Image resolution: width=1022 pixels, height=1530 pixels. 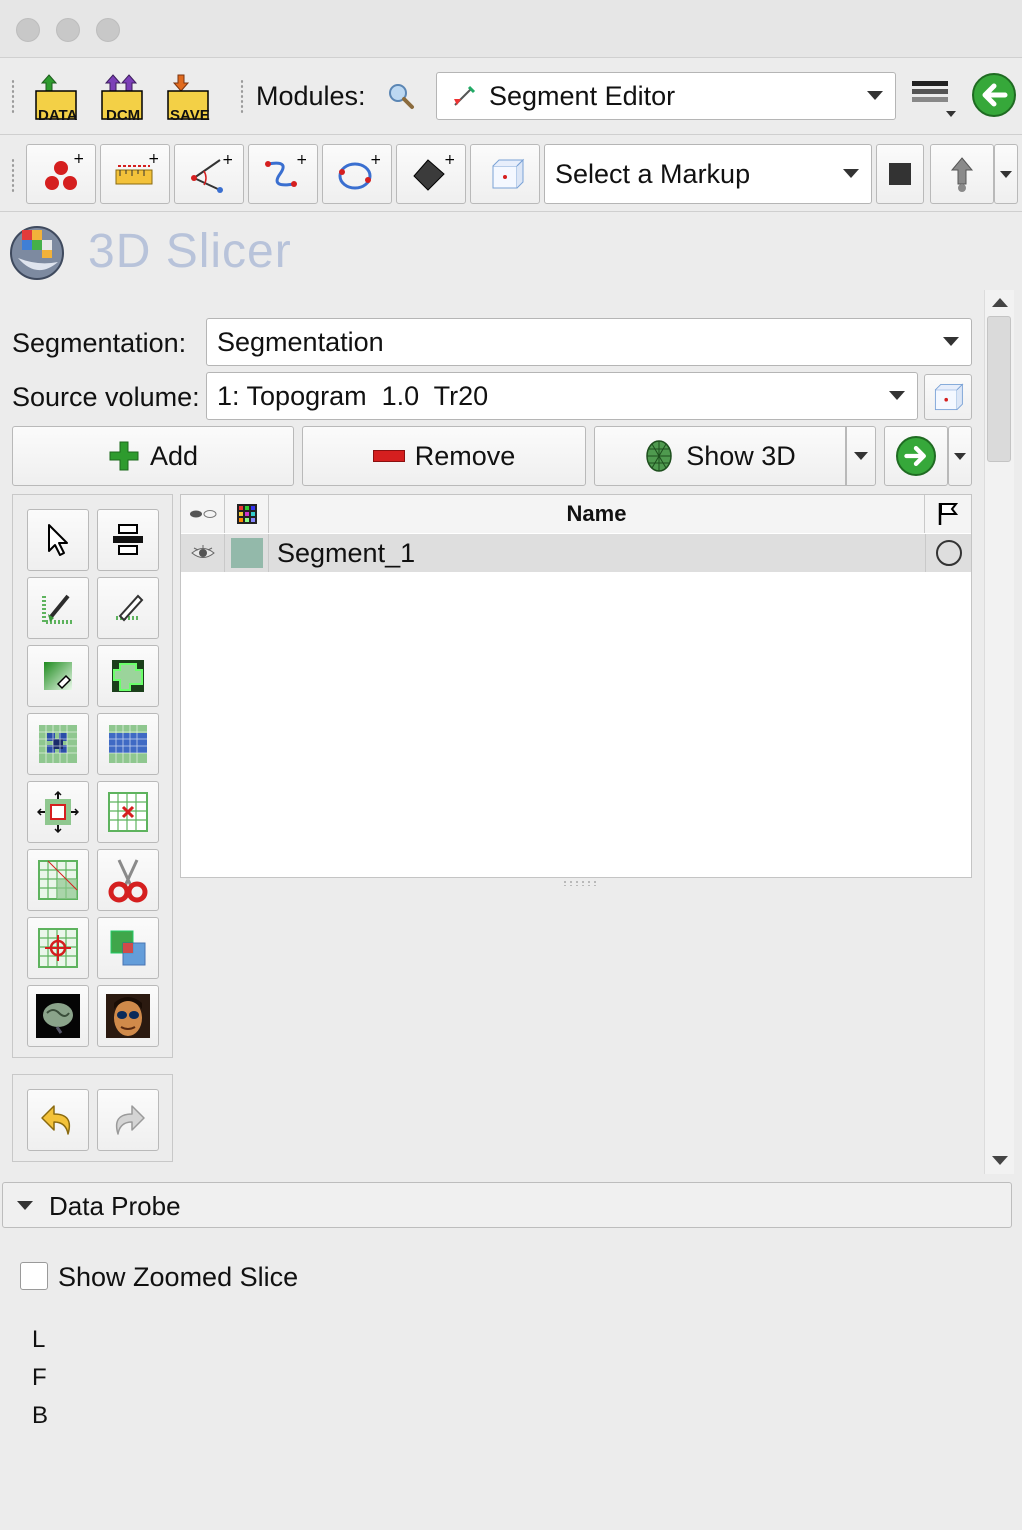 I want to click on status-circle-icon, so click(x=948, y=553).